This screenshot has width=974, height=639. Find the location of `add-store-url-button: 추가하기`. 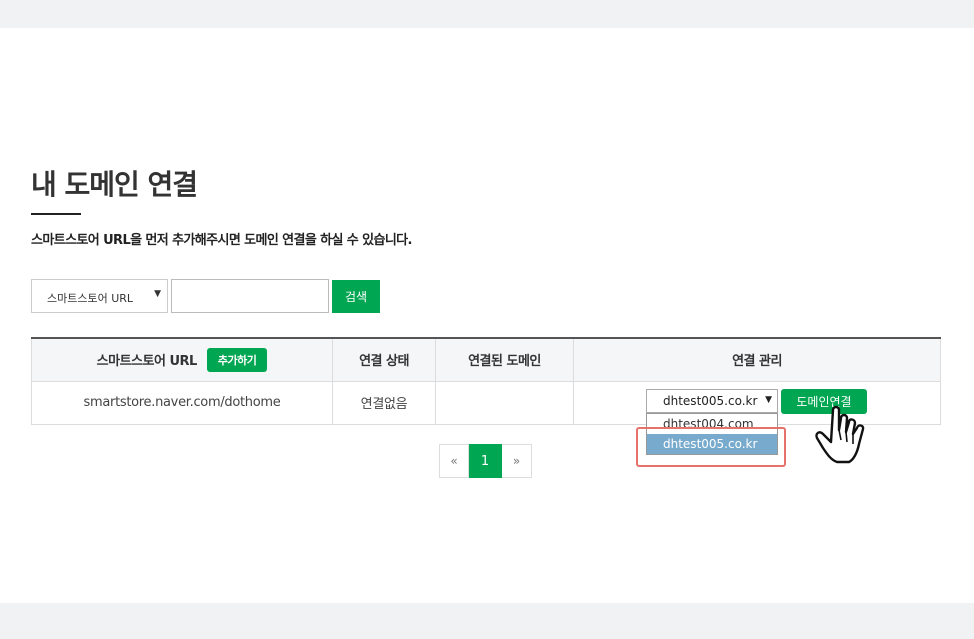

add-store-url-button: 추가하기 is located at coordinates (237, 359).